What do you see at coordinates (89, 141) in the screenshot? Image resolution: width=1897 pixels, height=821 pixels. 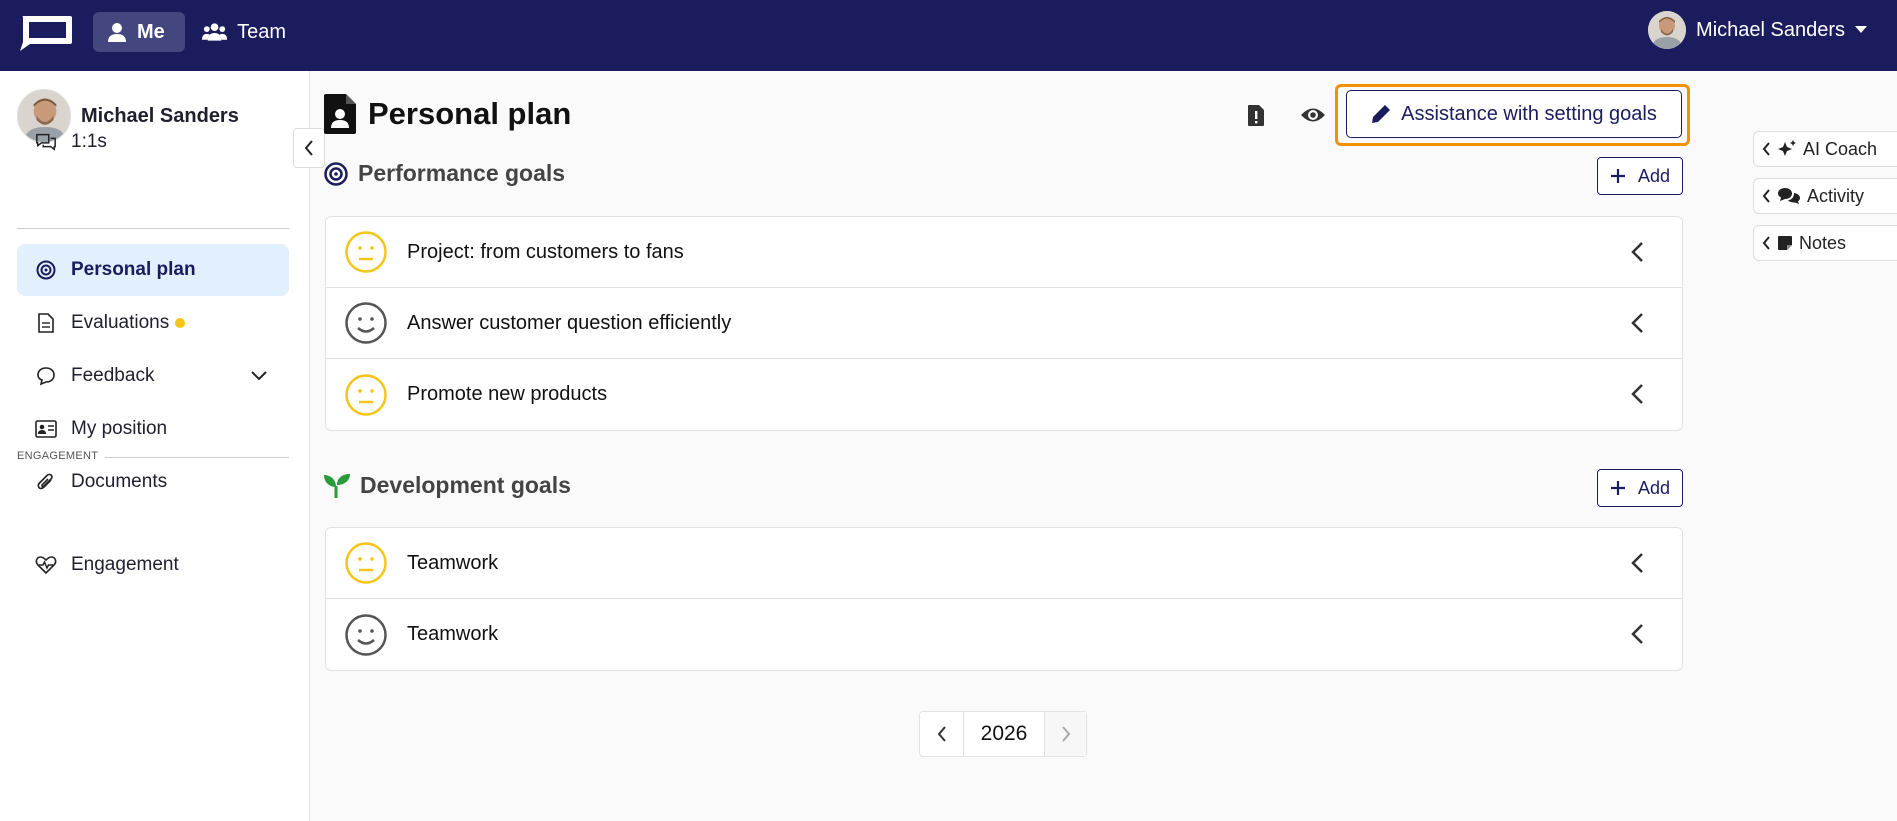 I see `sidebar-item-label: 1:1s` at bounding box center [89, 141].